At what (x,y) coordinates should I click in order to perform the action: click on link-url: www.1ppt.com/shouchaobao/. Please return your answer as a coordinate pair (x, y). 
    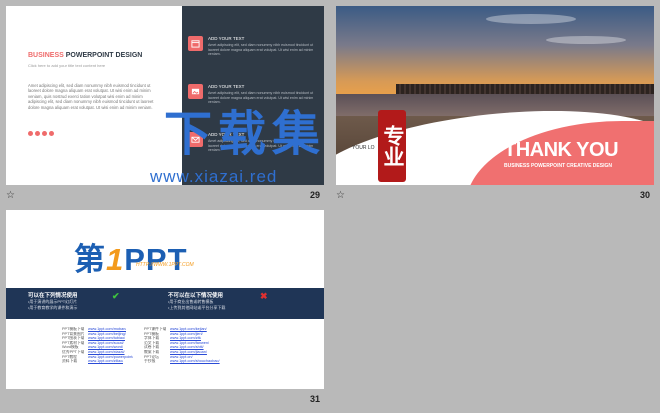
    Looking at the image, I should click on (195, 361).